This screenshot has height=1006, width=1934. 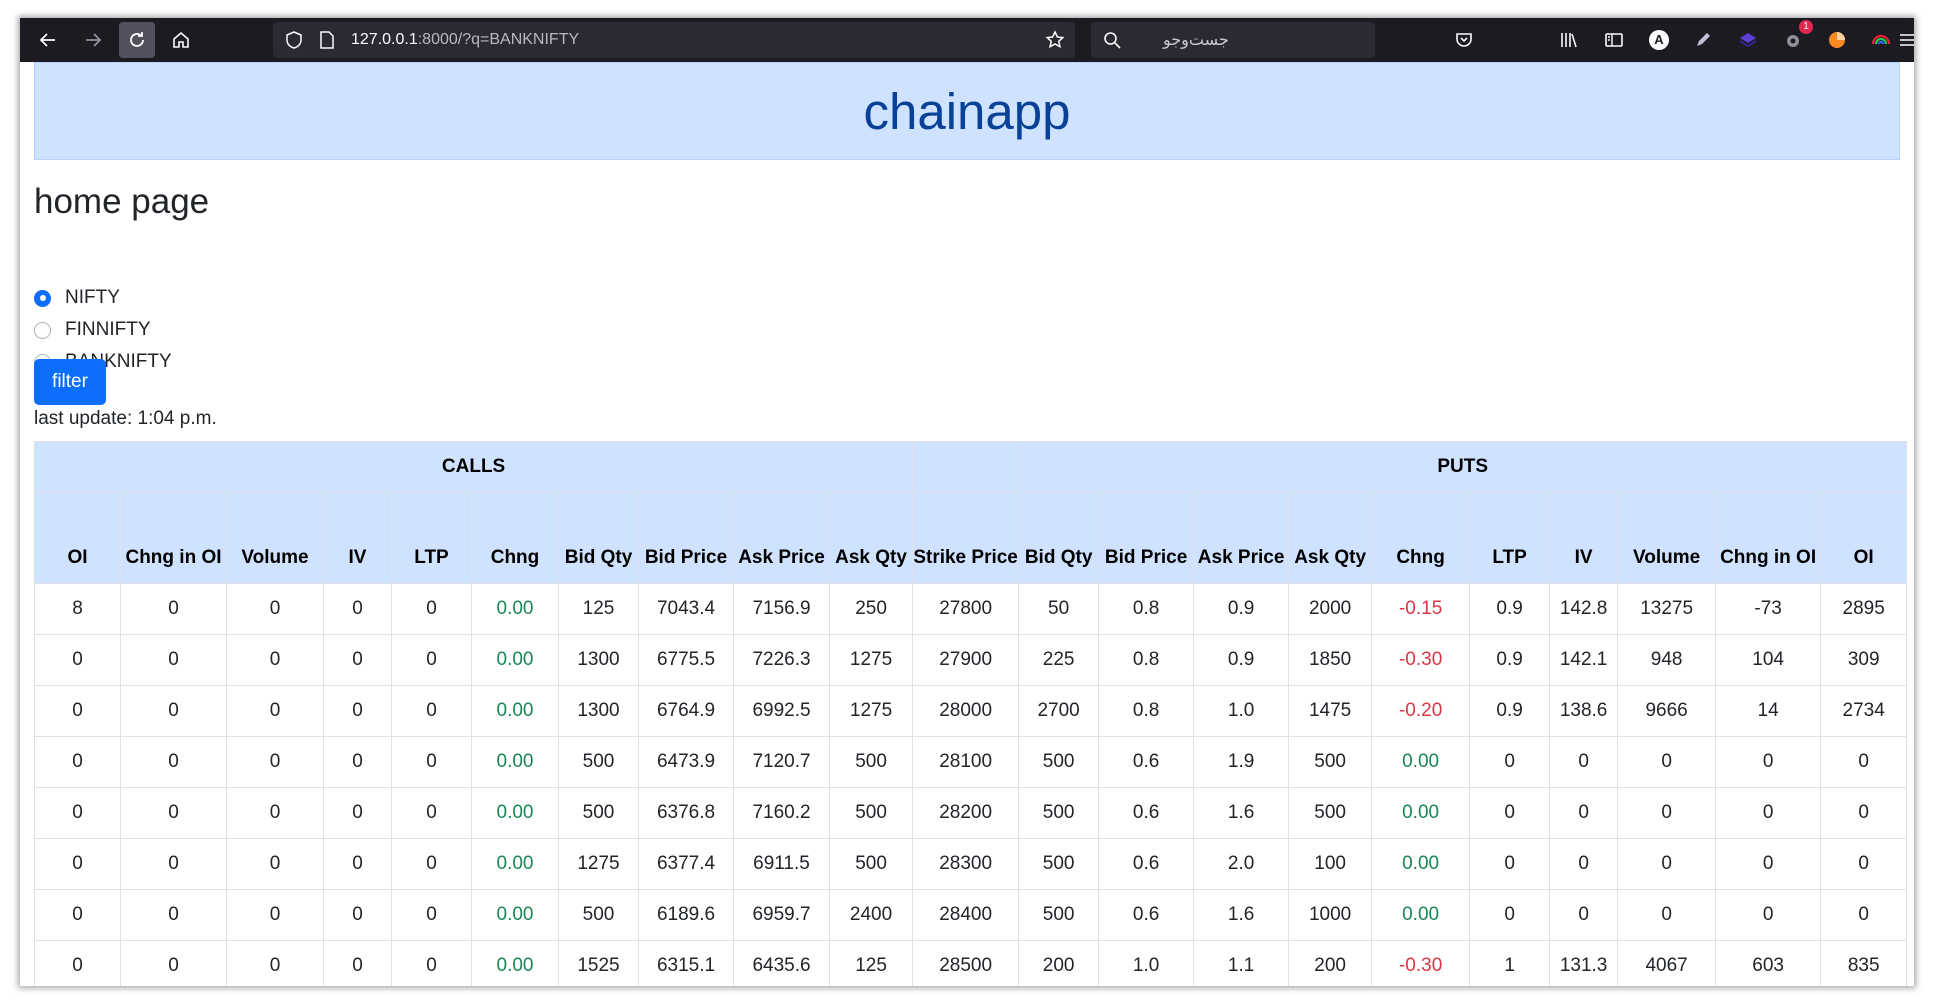 I want to click on table-cell: 7120.7, so click(x=781, y=762).